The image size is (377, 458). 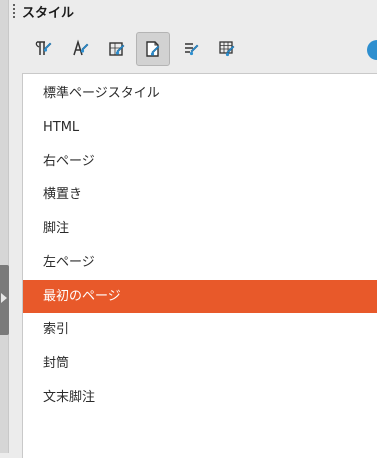 What do you see at coordinates (200, 161) in the screenshot?
I see `list-item: 右ページ` at bounding box center [200, 161].